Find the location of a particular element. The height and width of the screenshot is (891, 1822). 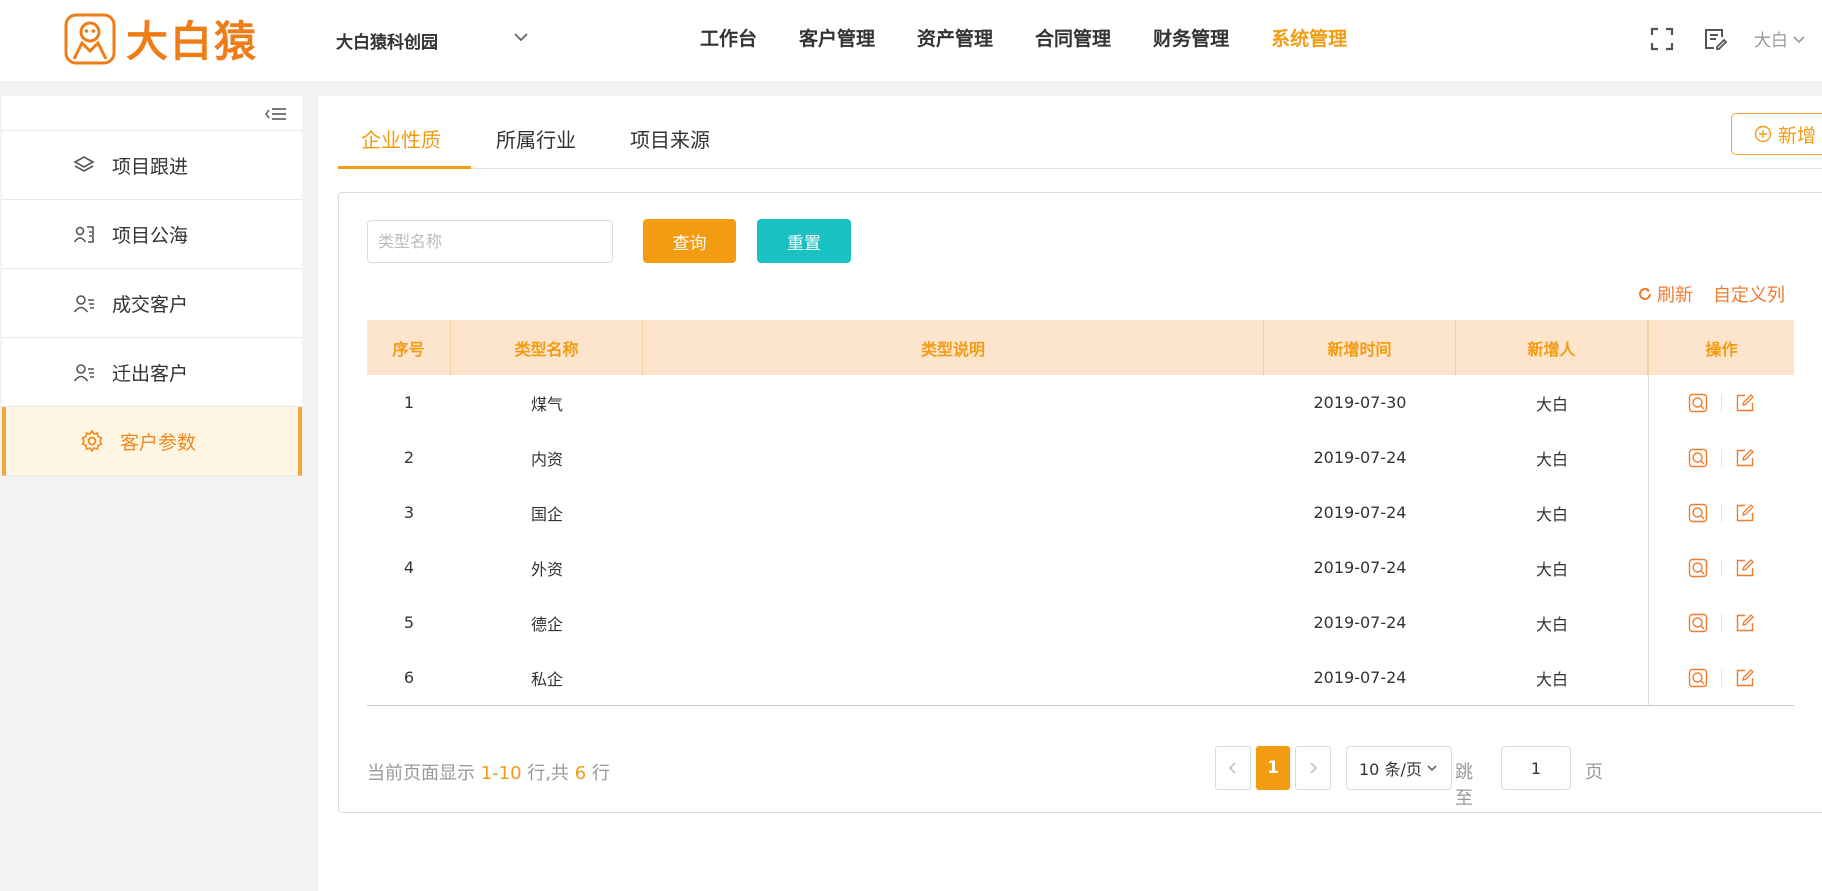

jump-page-input is located at coordinates (1536, 768).